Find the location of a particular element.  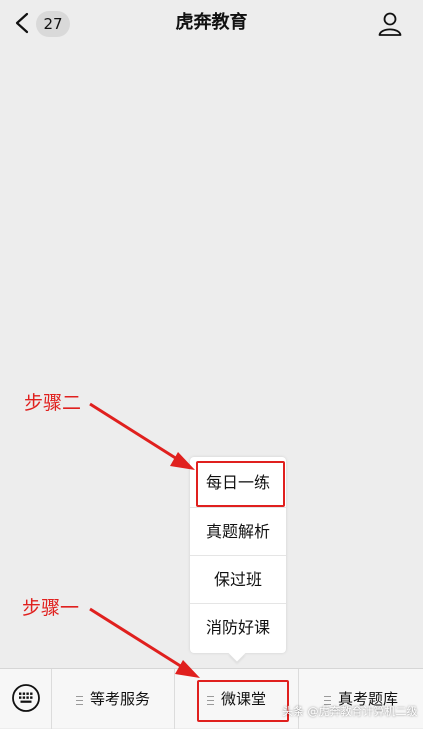

tab-exam-service: 等考服务 is located at coordinates (113, 699).